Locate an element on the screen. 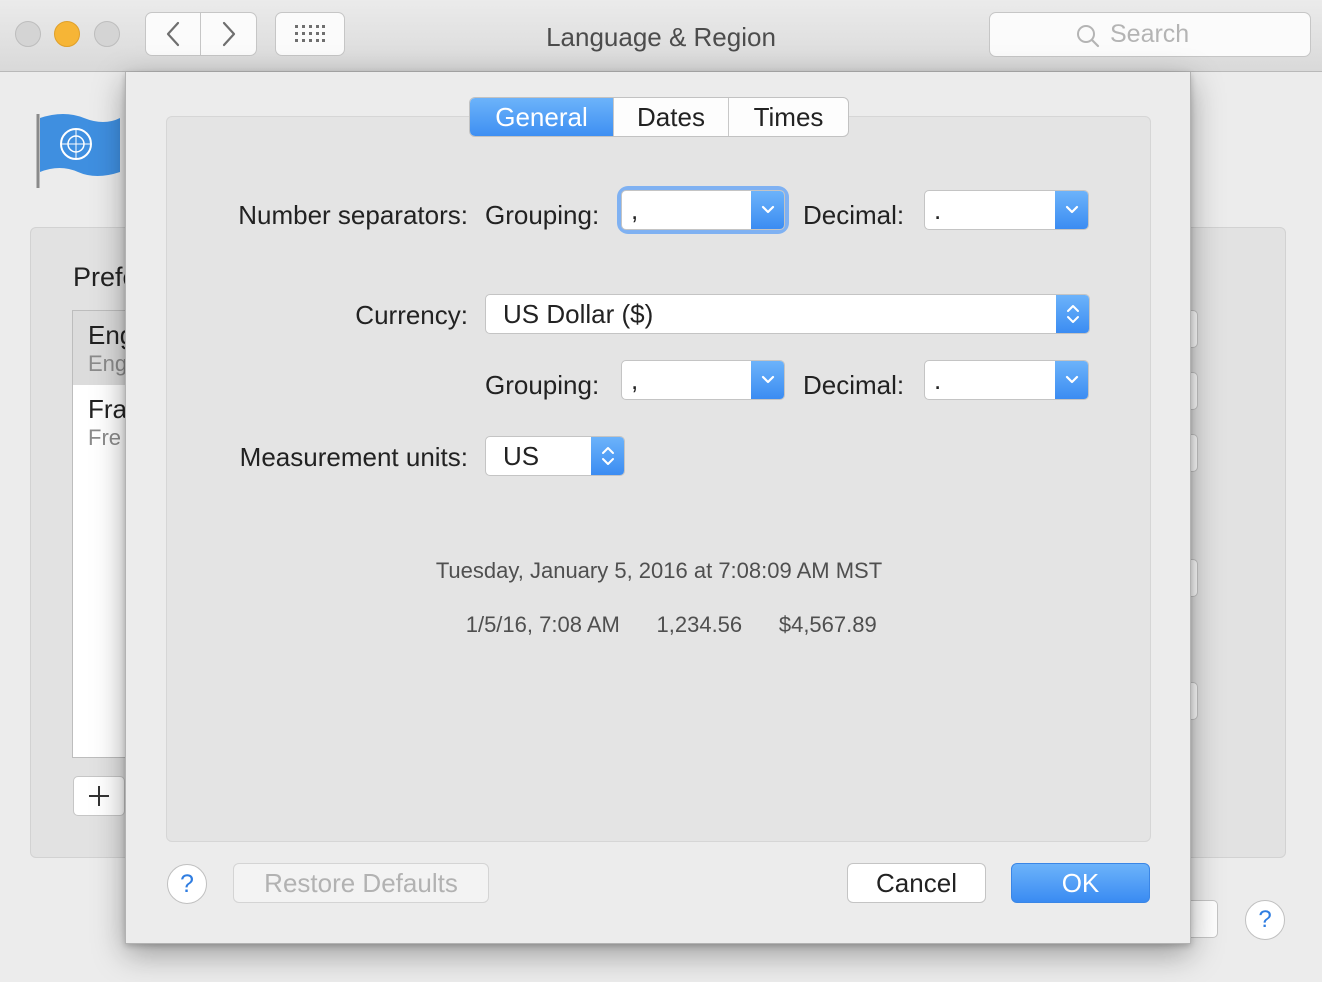 The width and height of the screenshot is (1322, 982). search-field: Search is located at coordinates (1150, 34).